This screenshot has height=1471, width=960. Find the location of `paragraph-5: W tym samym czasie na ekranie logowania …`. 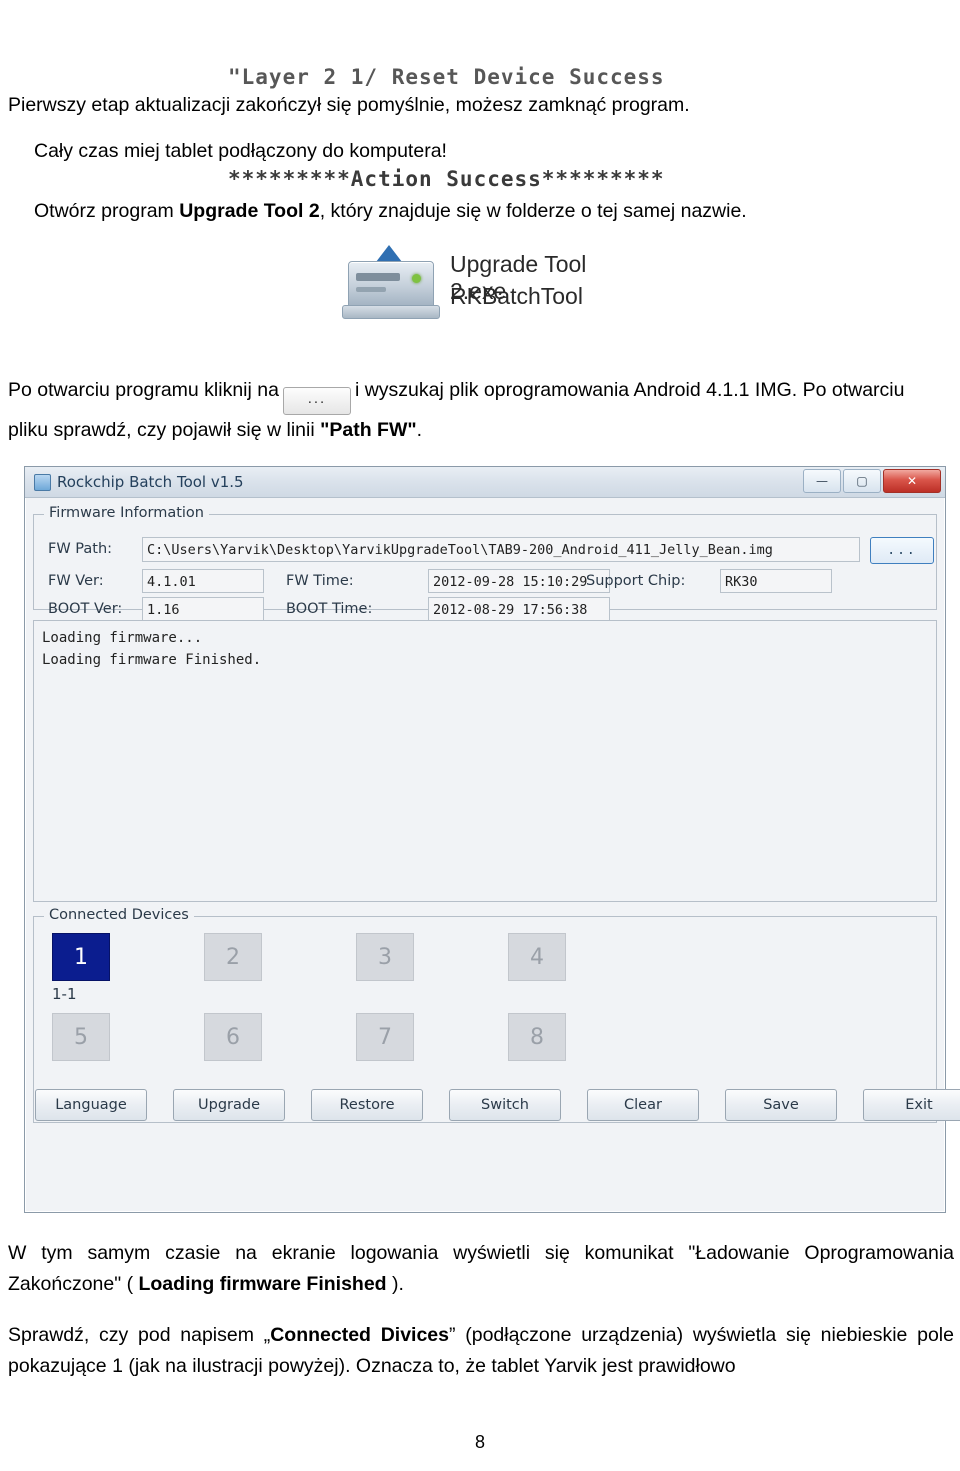

paragraph-5: W tym samym czasie na ekranie logowania … is located at coordinates (481, 1269).